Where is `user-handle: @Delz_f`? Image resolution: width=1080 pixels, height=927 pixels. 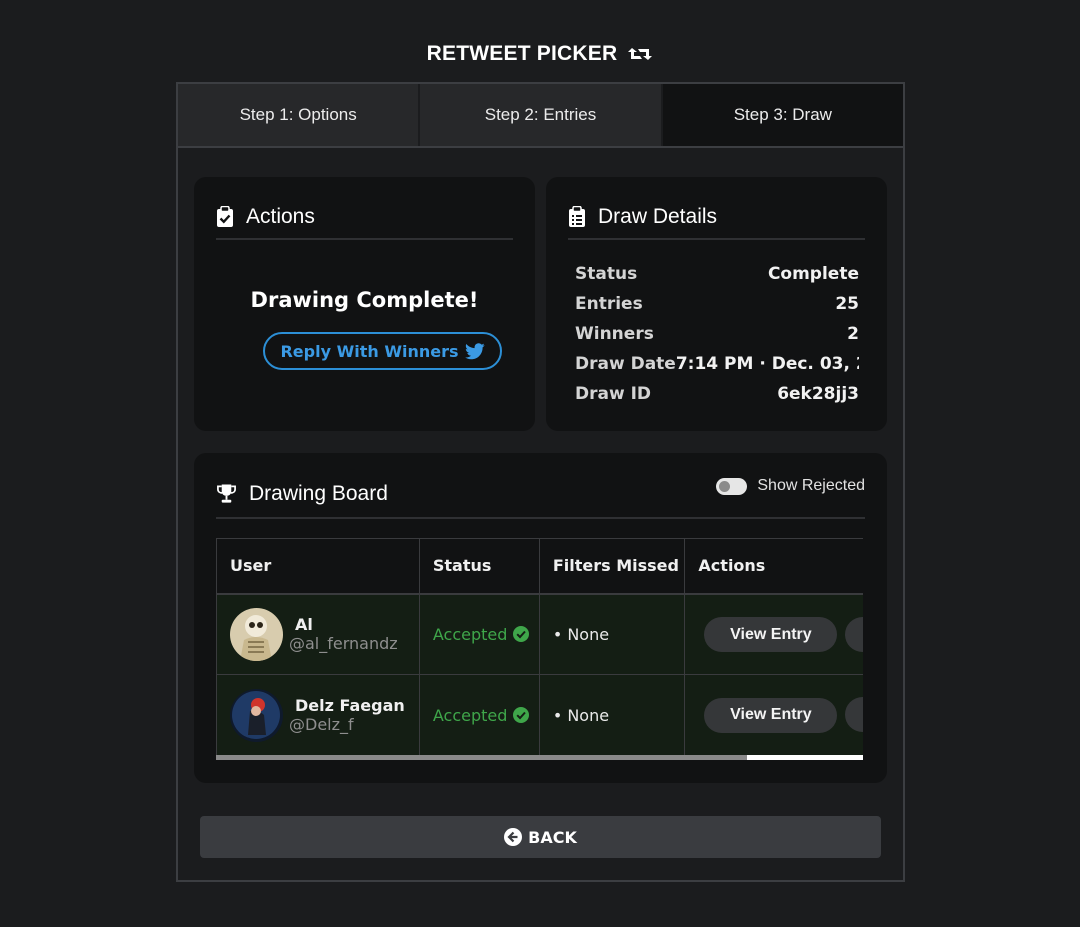
user-handle: @Delz_f is located at coordinates (321, 724).